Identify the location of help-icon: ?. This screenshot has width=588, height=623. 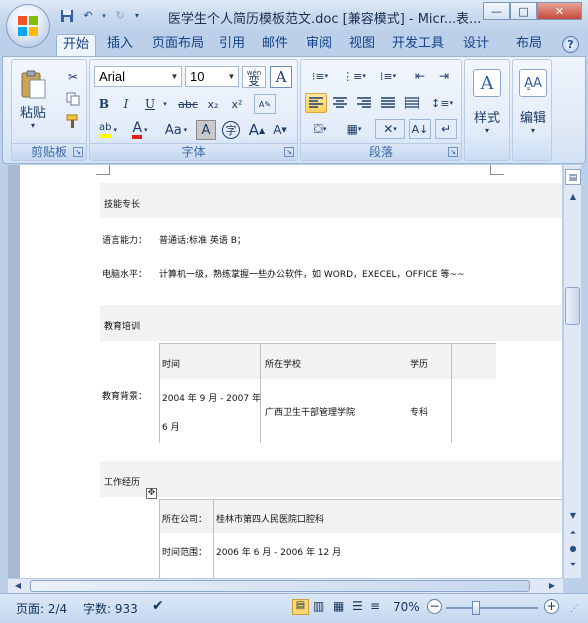
(570, 44).